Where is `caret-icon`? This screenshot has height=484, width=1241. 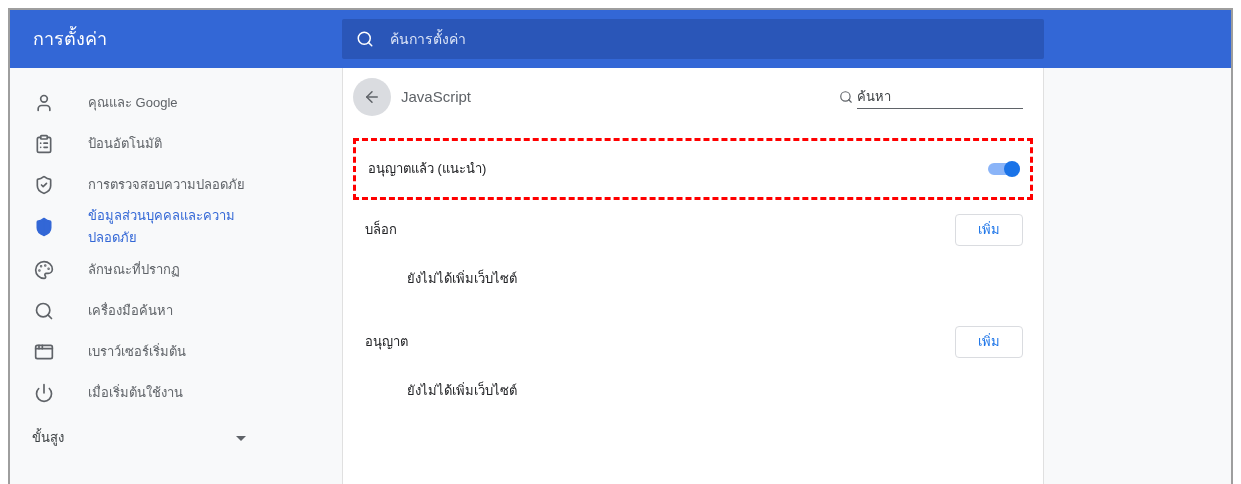
caret-icon is located at coordinates (241, 438).